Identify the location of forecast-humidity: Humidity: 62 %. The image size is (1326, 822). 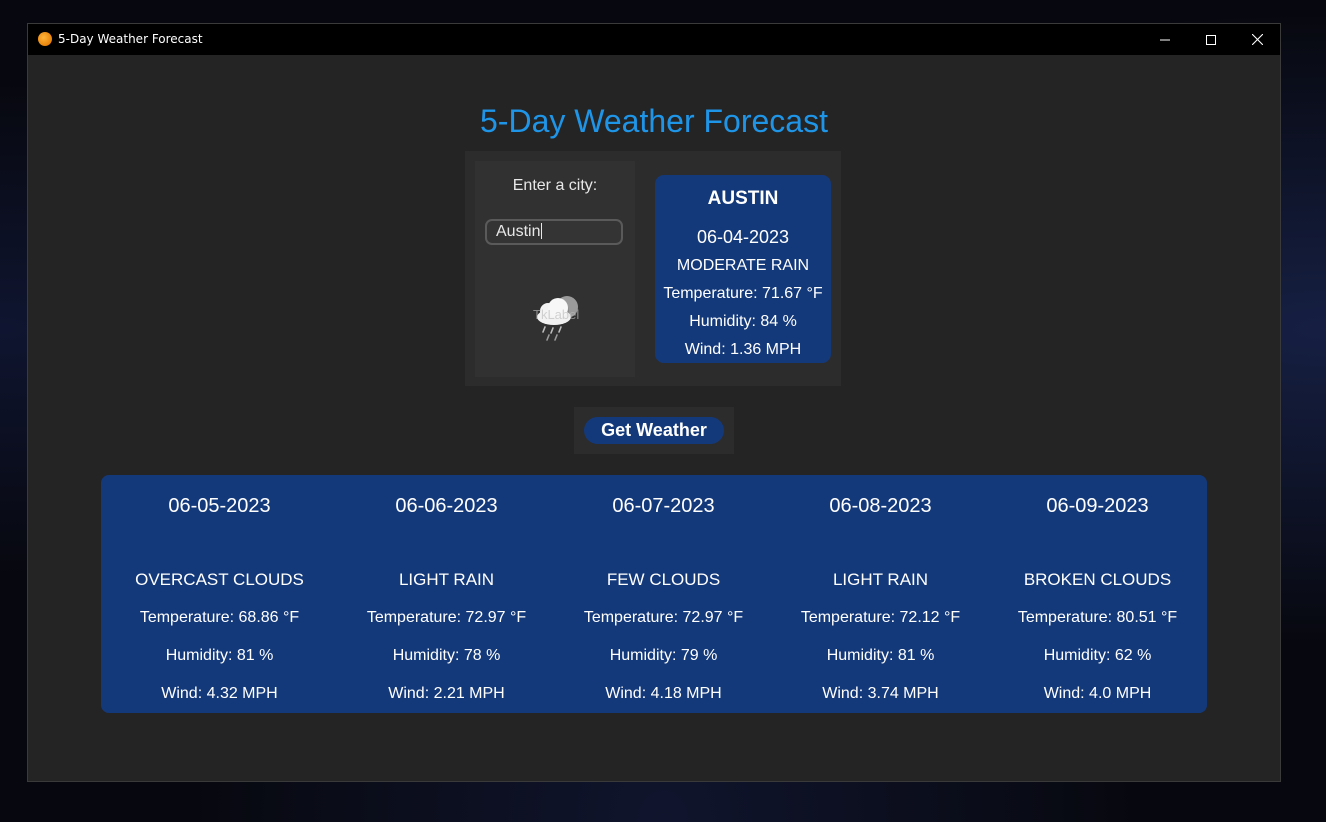
(1097, 655).